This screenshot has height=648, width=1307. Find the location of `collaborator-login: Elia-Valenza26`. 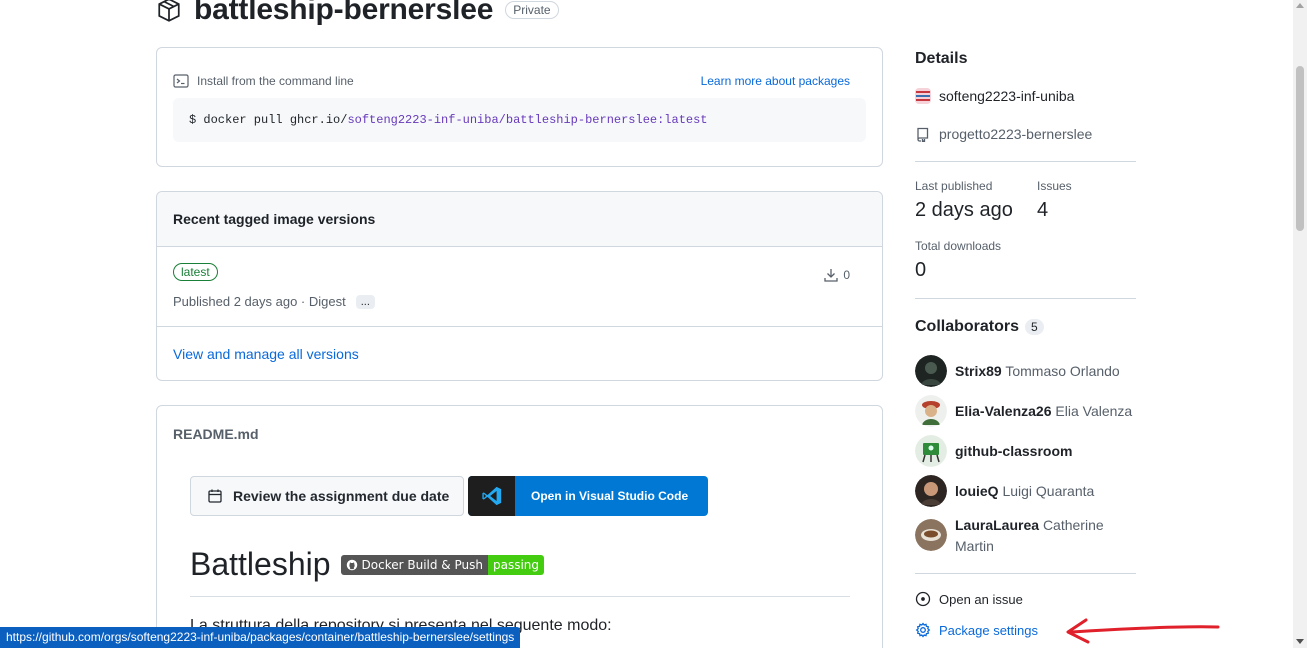

collaborator-login: Elia-Valenza26 is located at coordinates (1003, 410).